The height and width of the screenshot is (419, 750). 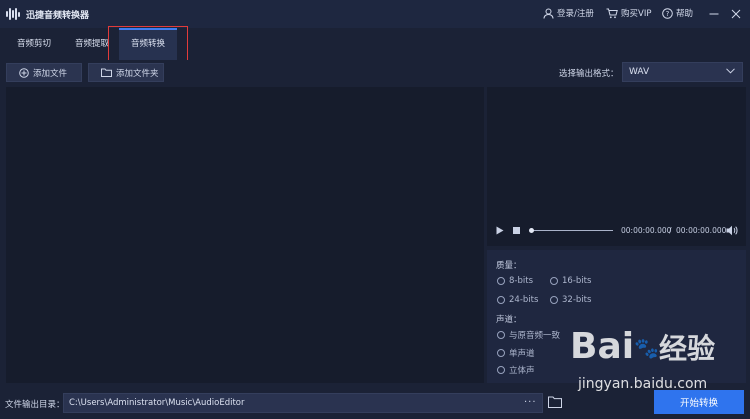 I want to click on radio-channel-stereo: 立体声, so click(x=516, y=370).